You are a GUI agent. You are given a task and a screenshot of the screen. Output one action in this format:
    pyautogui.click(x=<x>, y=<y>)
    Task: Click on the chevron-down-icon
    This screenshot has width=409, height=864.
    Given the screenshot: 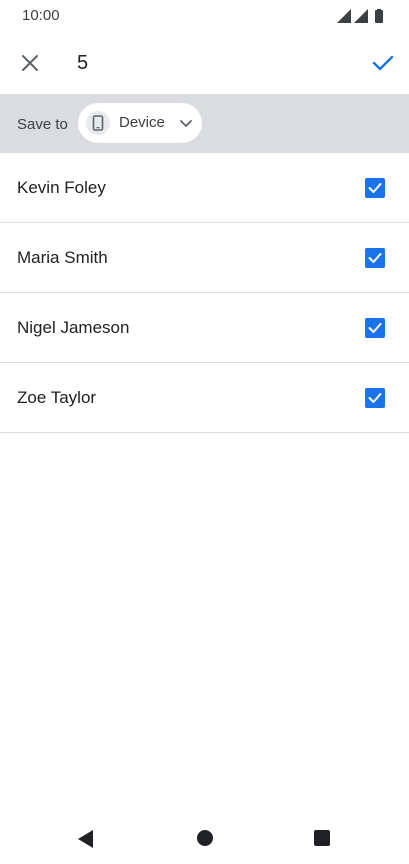 What is the action you would take?
    pyautogui.click(x=186, y=123)
    